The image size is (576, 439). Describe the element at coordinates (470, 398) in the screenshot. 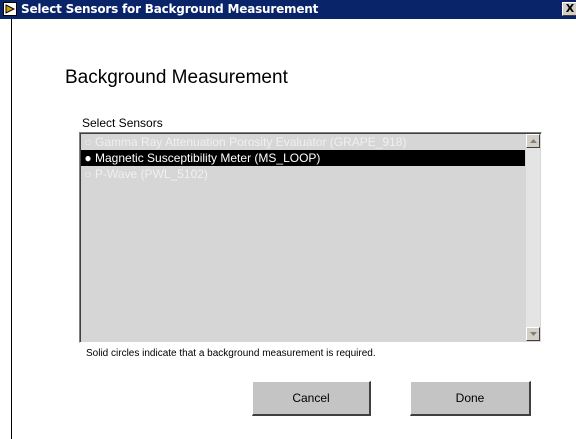

I see `done-button: Done` at that location.